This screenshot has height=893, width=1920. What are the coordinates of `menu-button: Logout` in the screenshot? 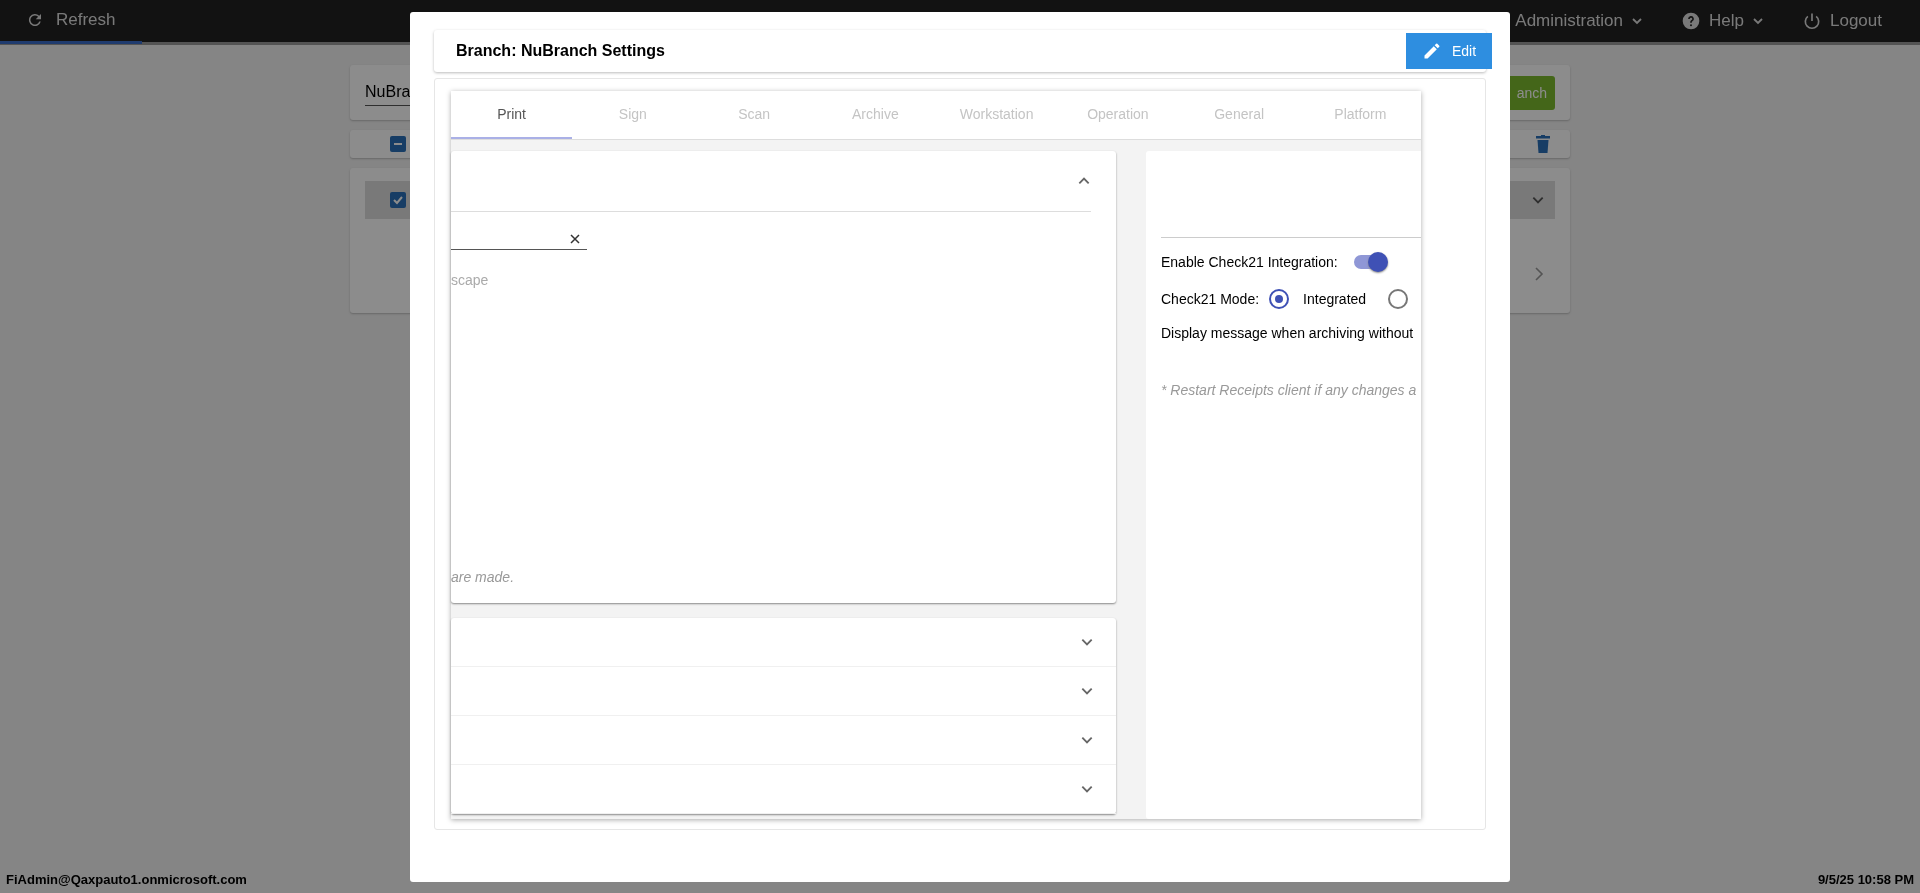 It's located at (1842, 21).